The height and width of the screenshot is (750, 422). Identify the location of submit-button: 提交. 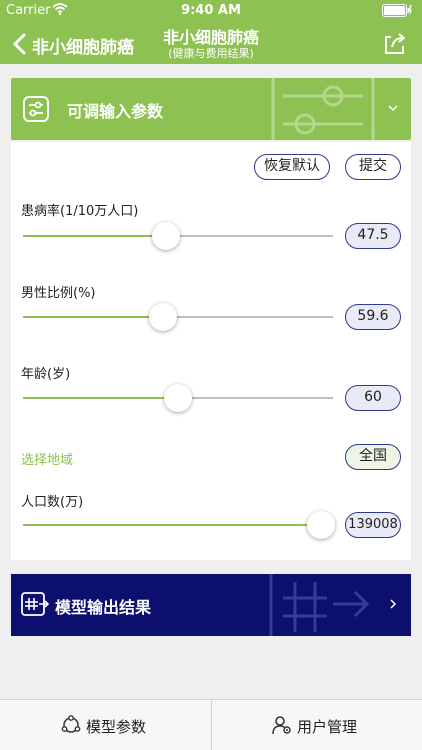
(373, 167).